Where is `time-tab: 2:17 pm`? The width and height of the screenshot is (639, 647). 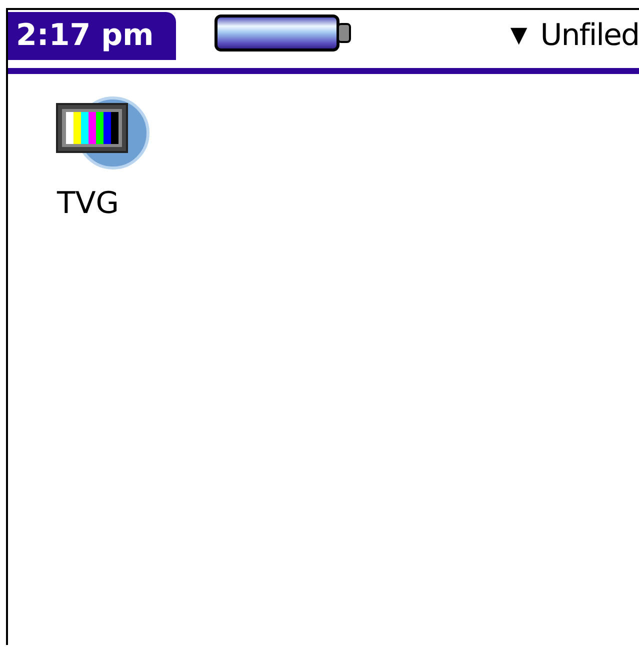 time-tab: 2:17 pm is located at coordinates (92, 36).